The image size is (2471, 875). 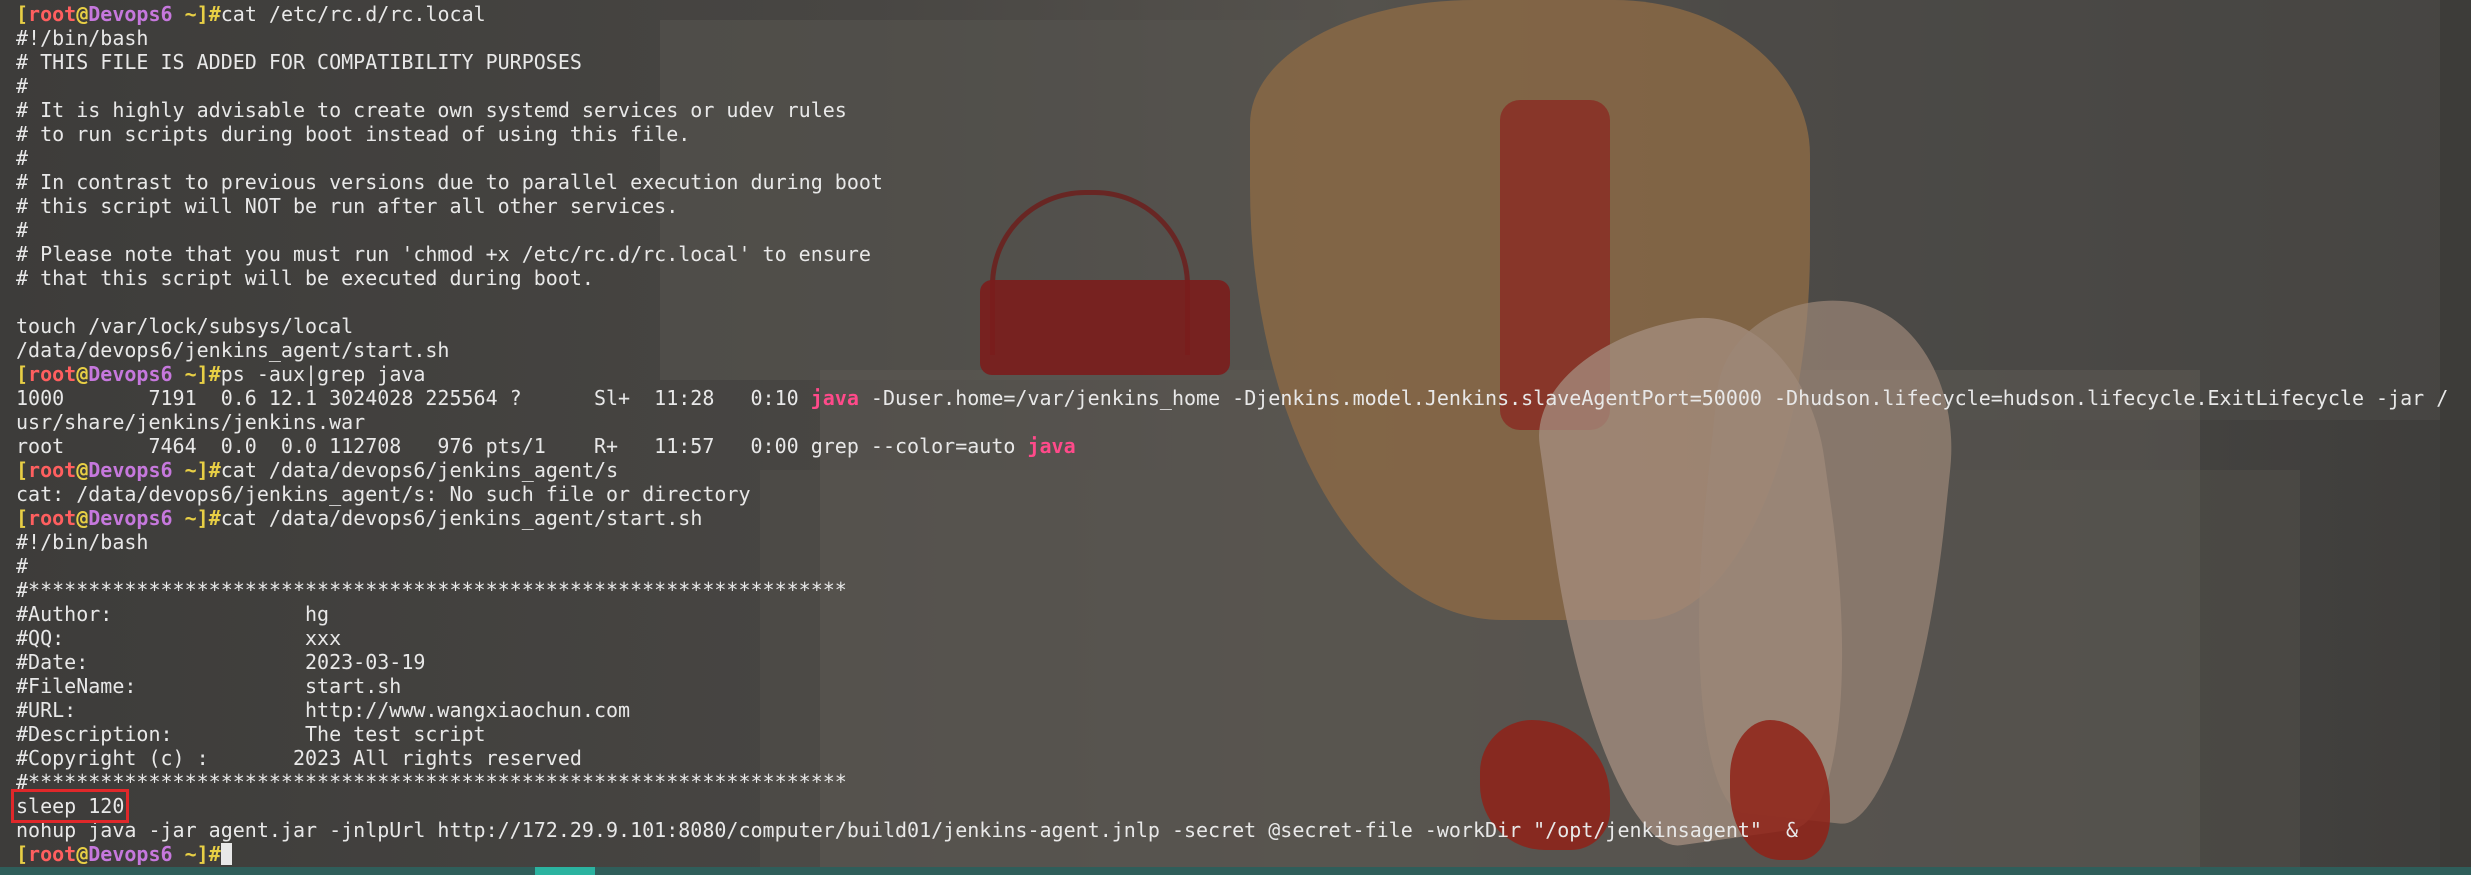 I want to click on command-text: cat /data/devops6/jenkins_agent/s, so click(x=419, y=470).